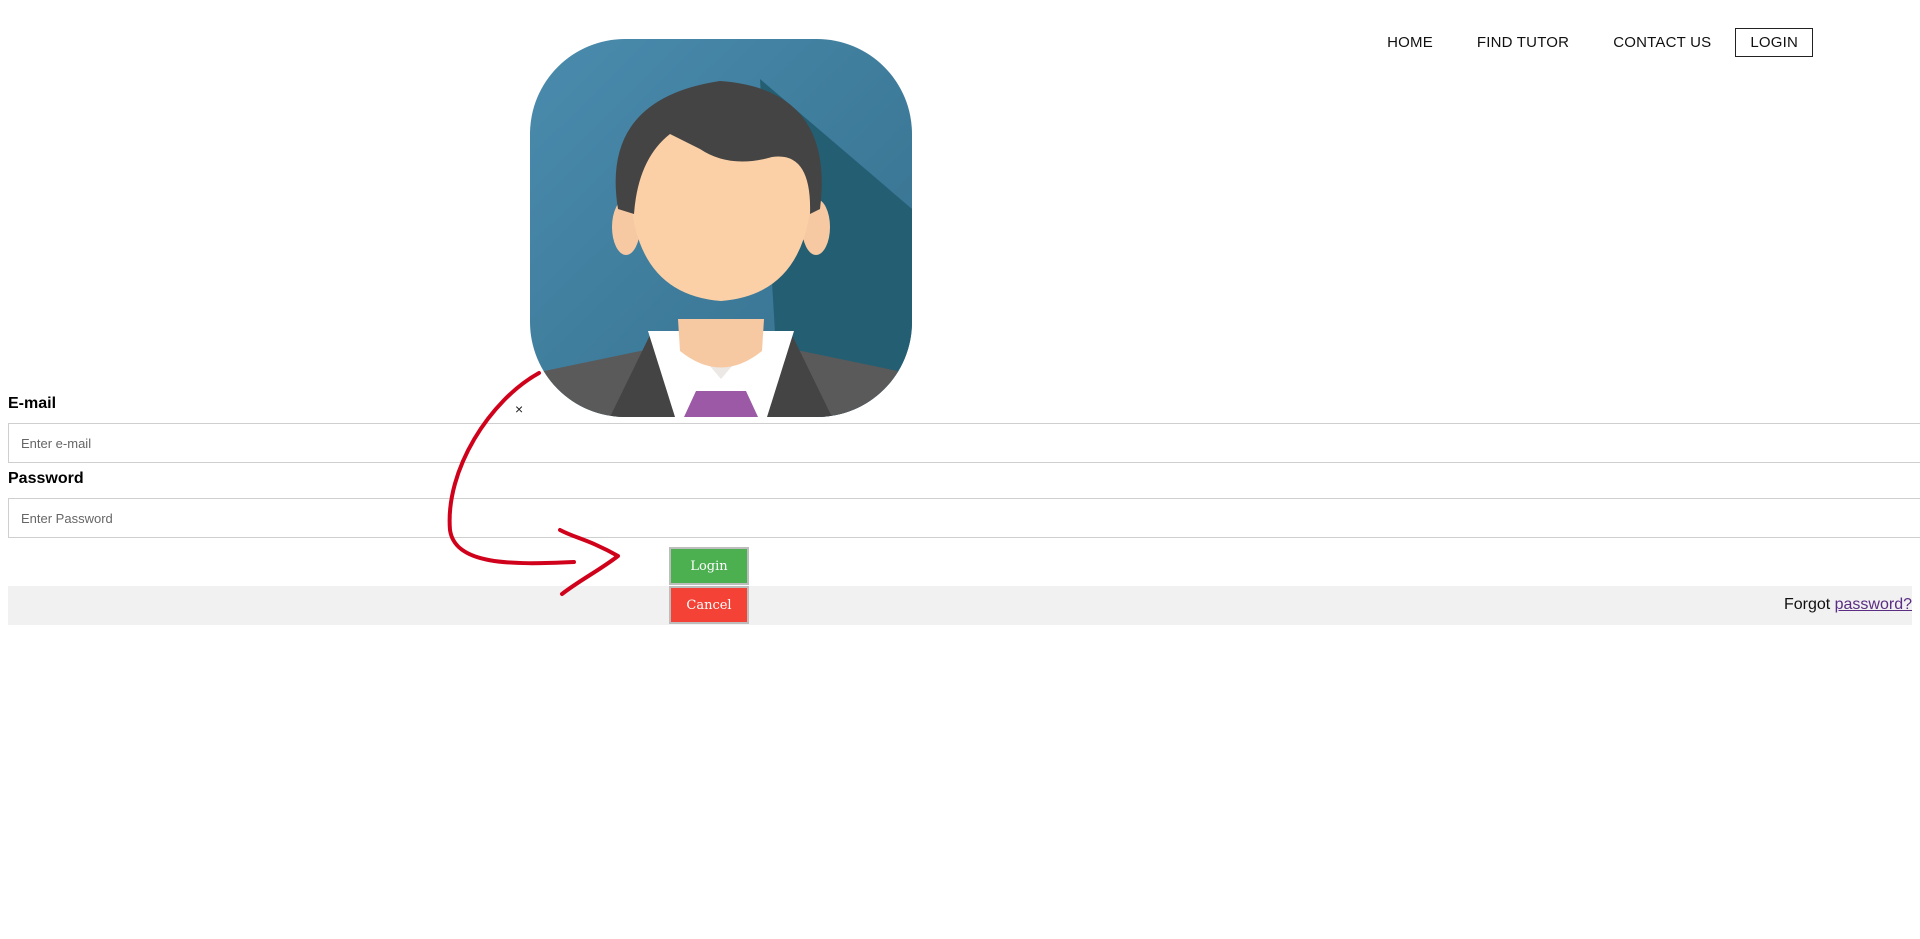  What do you see at coordinates (960, 605) in the screenshot?
I see `modal-footer` at bounding box center [960, 605].